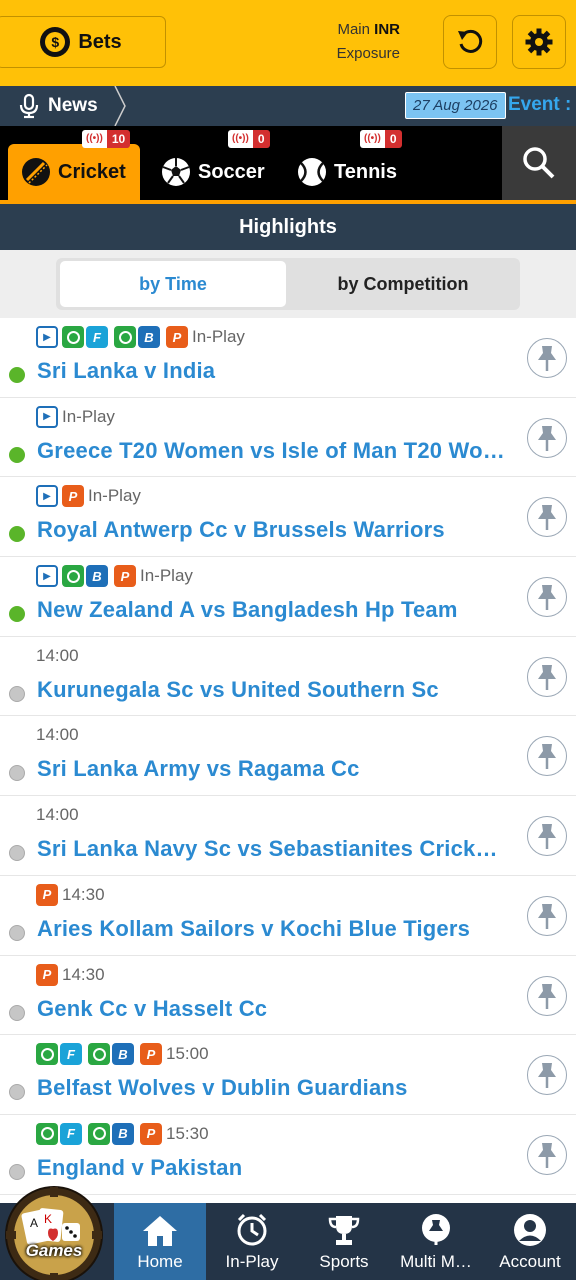  I want to click on nav-home: Home, so click(160, 1241).